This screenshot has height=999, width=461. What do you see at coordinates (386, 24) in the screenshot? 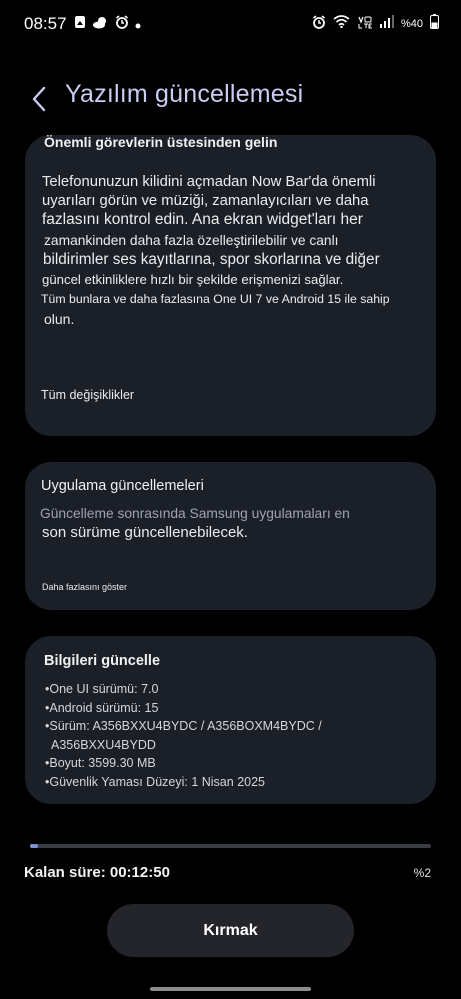
I see `signal-icon` at bounding box center [386, 24].